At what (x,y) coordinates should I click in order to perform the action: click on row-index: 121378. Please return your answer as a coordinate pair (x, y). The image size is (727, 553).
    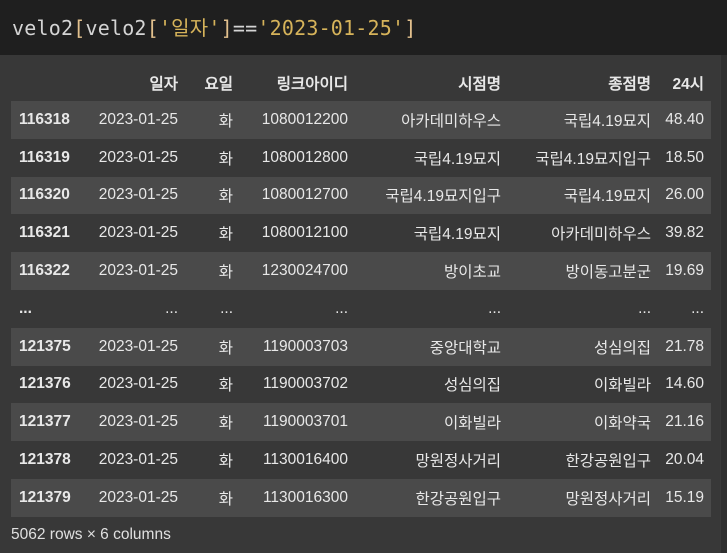
    Looking at the image, I should click on (45, 460).